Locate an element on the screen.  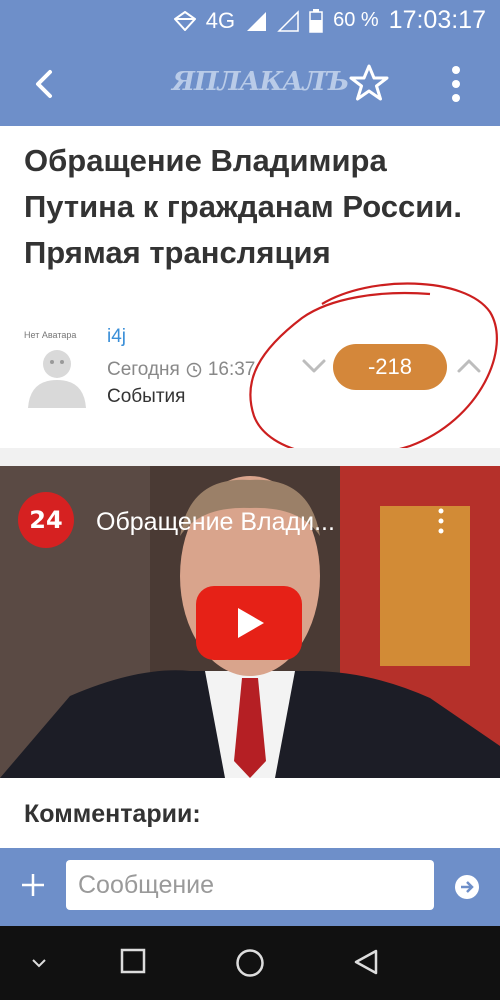
clock: 17:03:17 is located at coordinates (437, 20).